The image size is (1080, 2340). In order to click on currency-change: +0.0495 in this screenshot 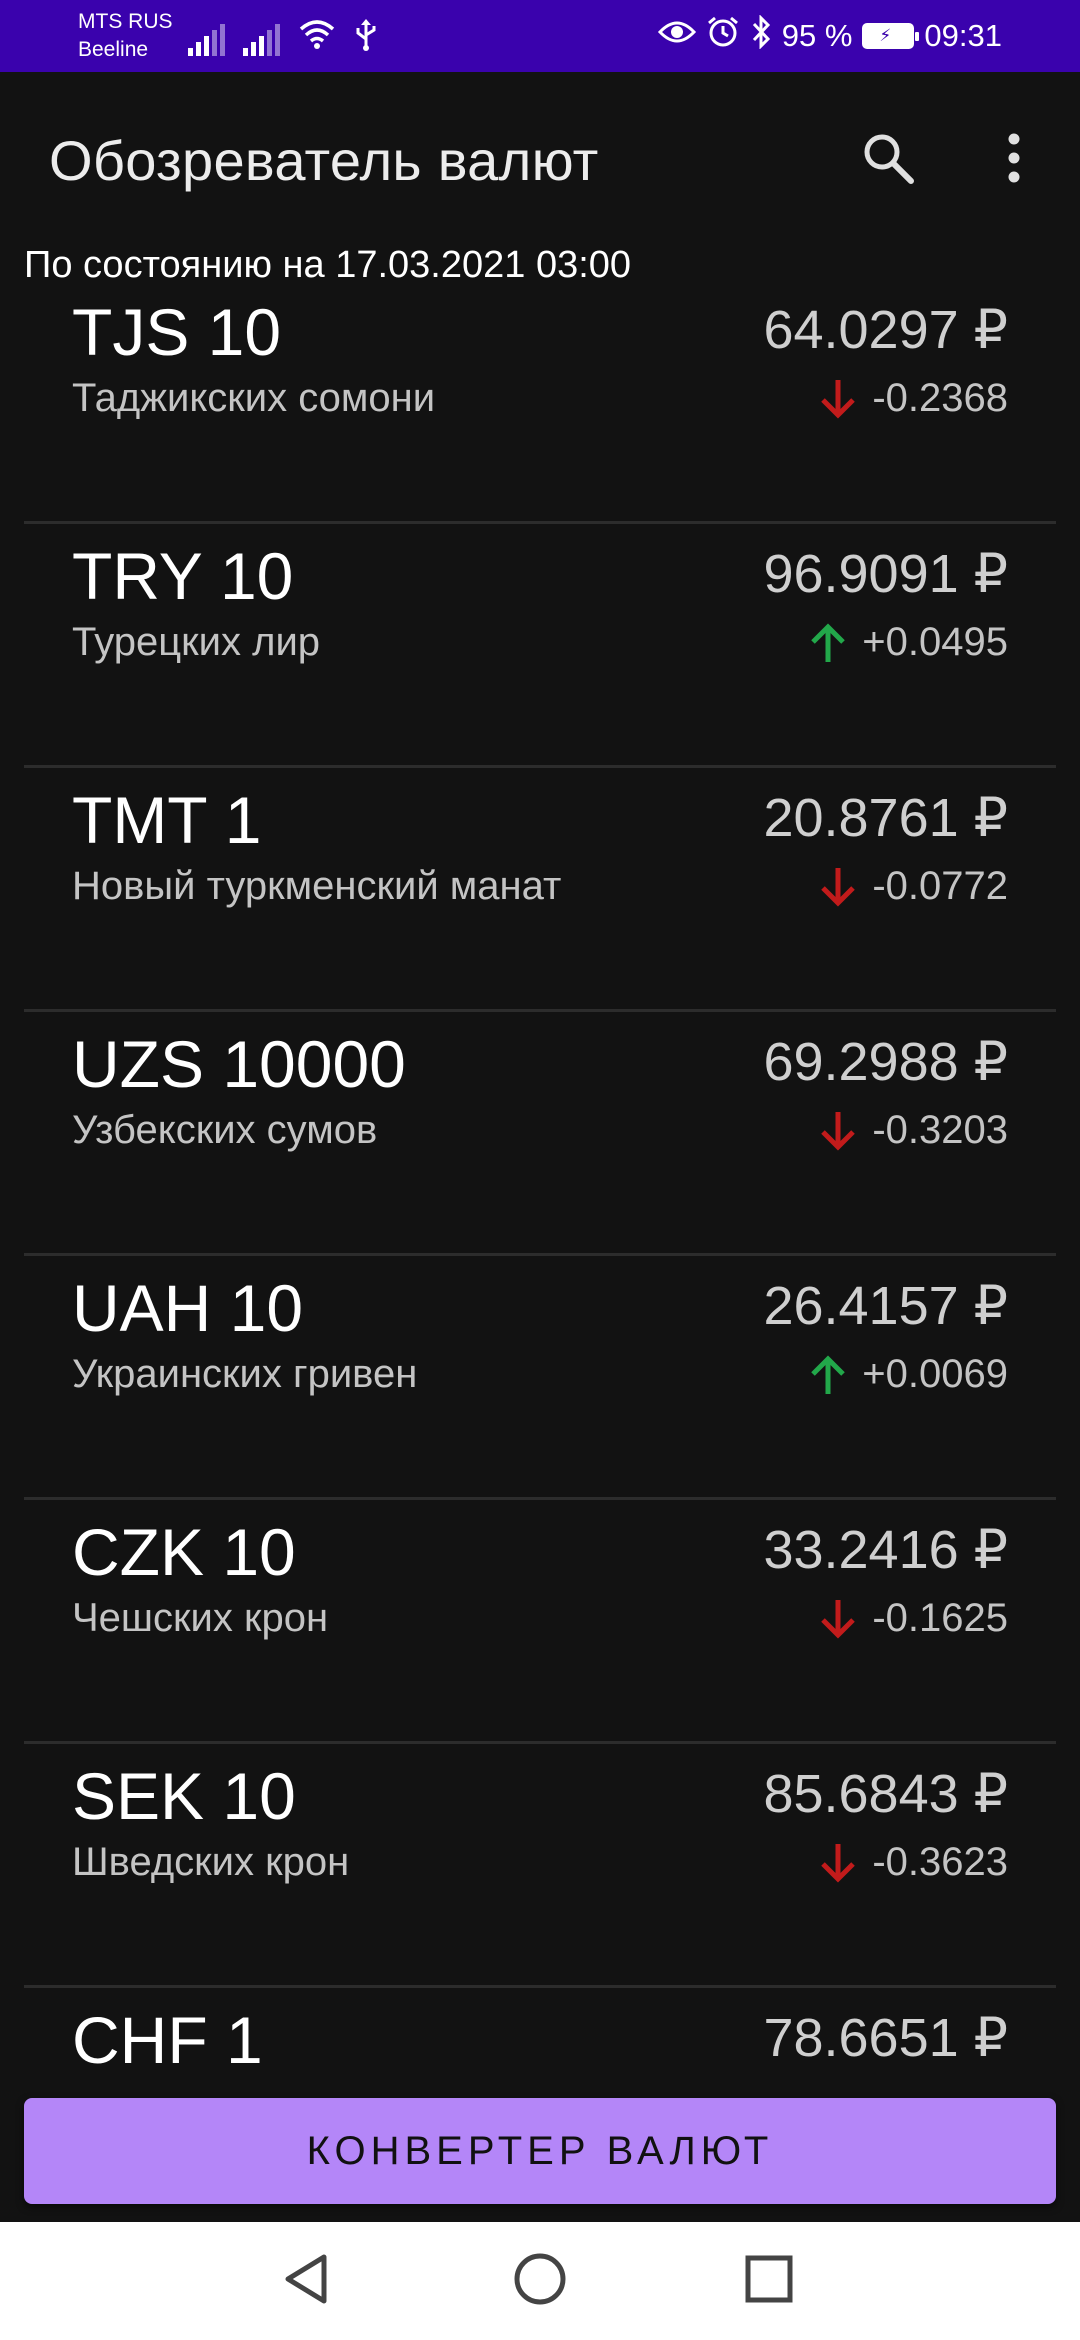, I will do `click(908, 642)`.